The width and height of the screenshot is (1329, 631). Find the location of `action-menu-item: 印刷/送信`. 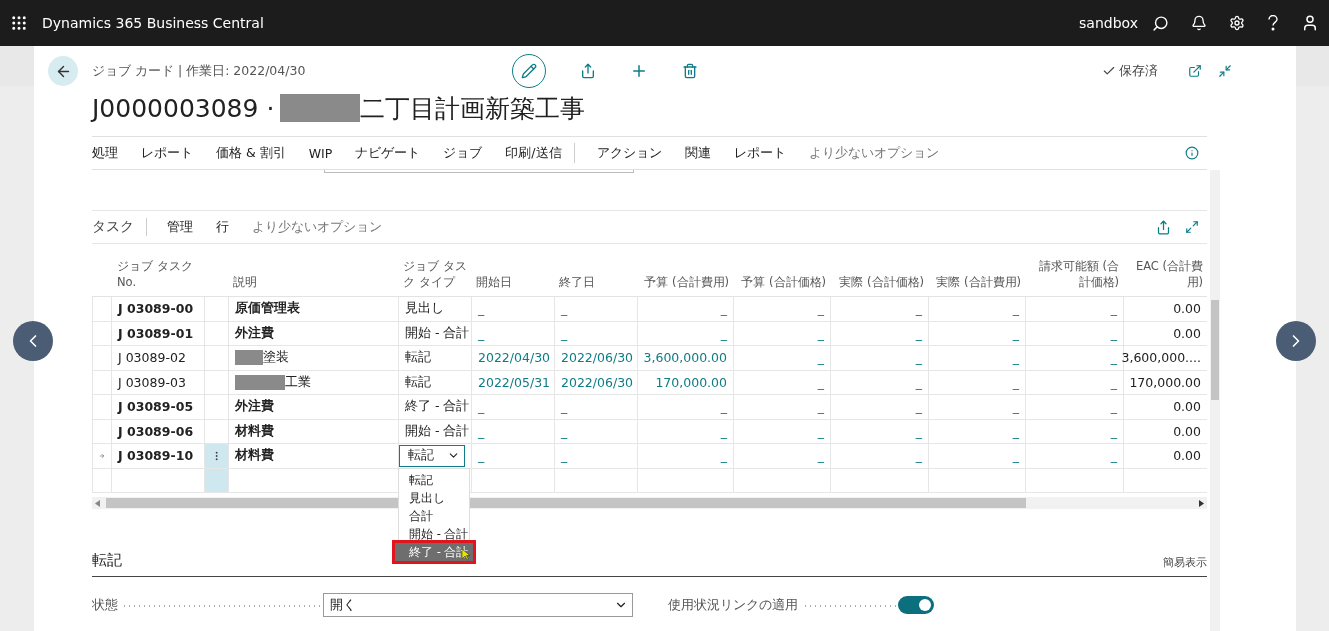

action-menu-item: 印刷/送信 is located at coordinates (533, 153).